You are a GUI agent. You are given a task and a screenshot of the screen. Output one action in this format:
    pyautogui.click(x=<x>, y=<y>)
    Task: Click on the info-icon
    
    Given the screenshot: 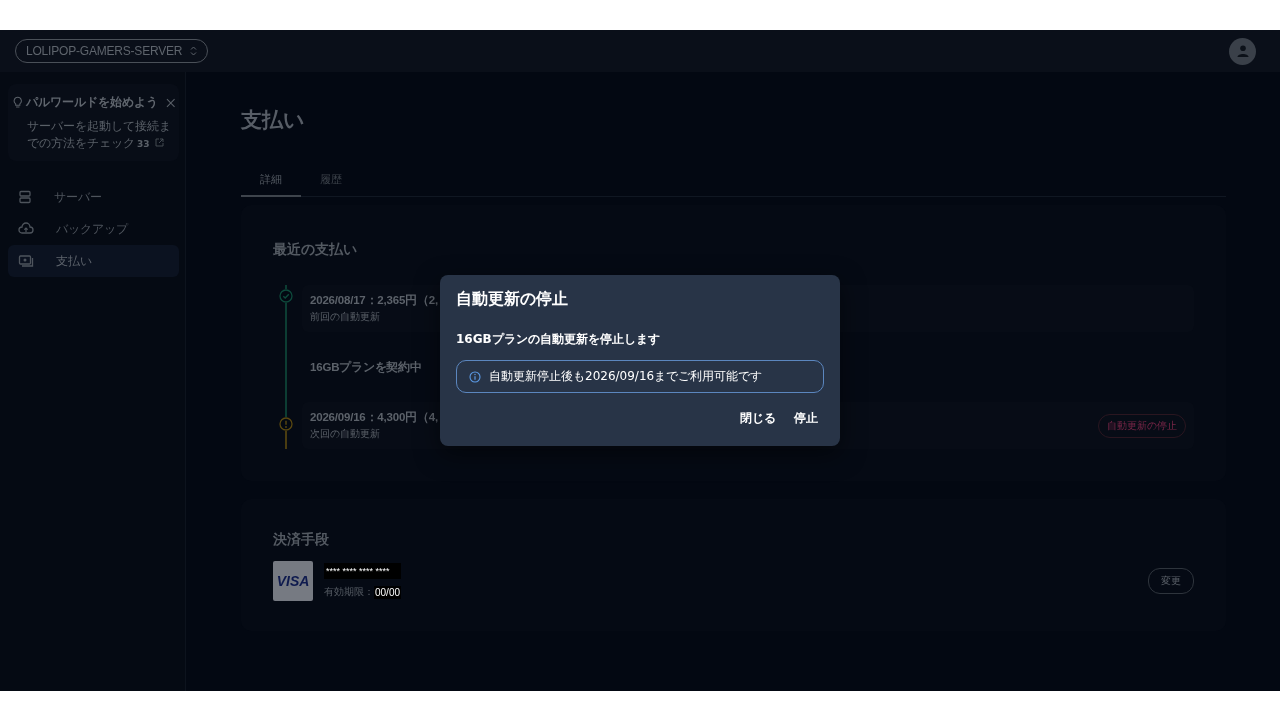 What is the action you would take?
    pyautogui.click(x=475, y=376)
    